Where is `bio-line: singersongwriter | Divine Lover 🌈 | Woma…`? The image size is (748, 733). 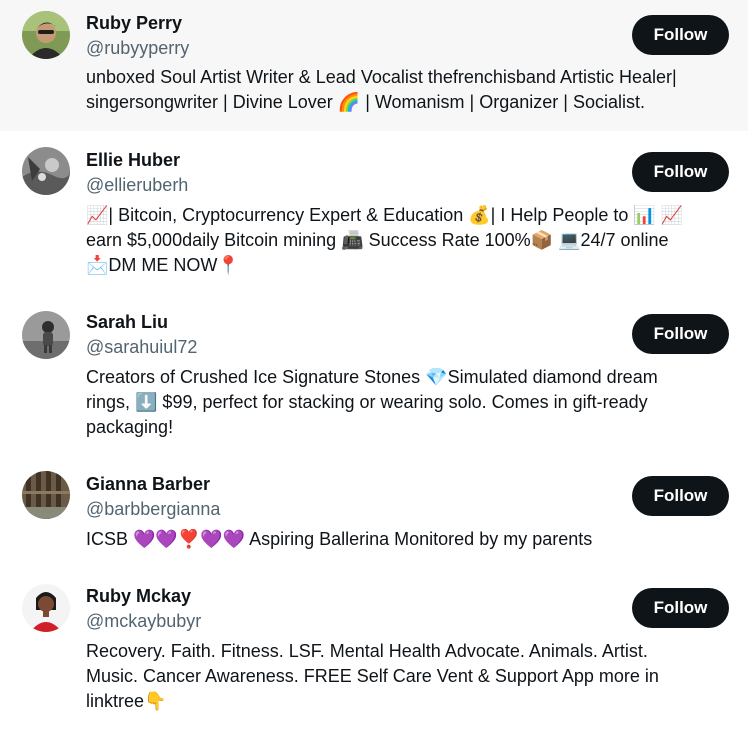
bio-line: singersongwriter | Divine Lover 🌈 | Woma… is located at coordinates (365, 102).